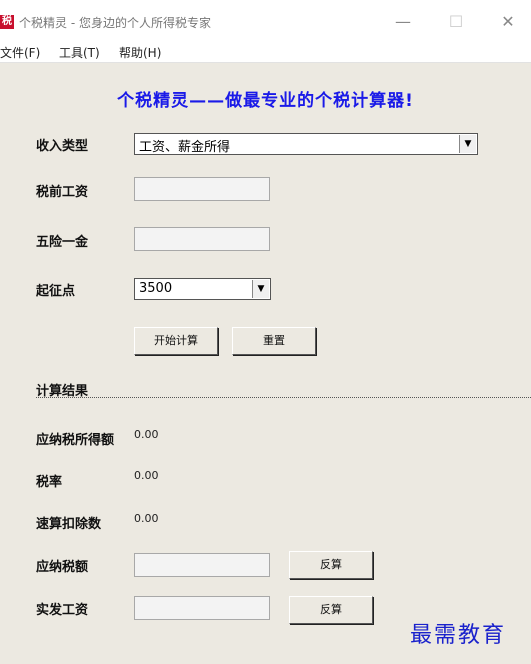  I want to click on insurance-input, so click(202, 239).